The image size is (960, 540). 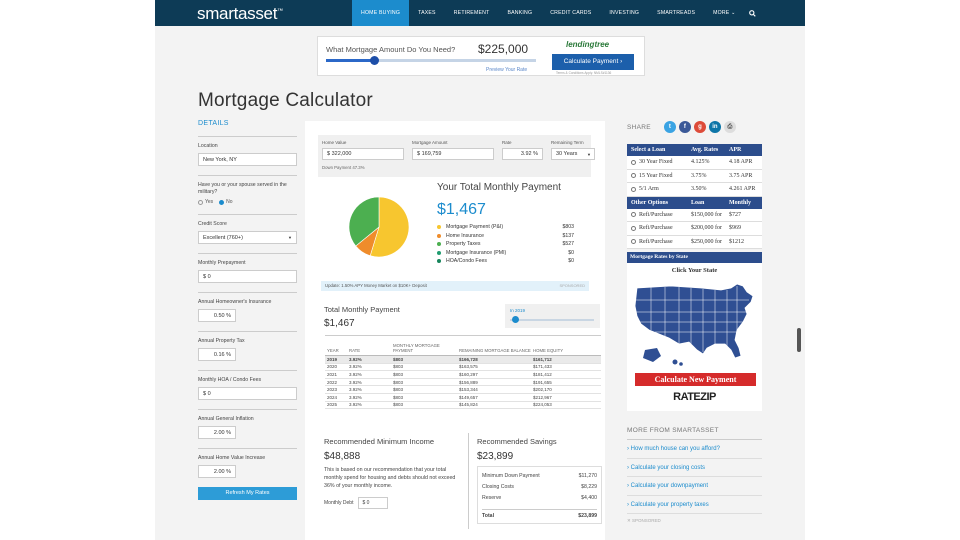 I want to click on savings-row: Minimum Down Payment $11,270, so click(x=539, y=475).